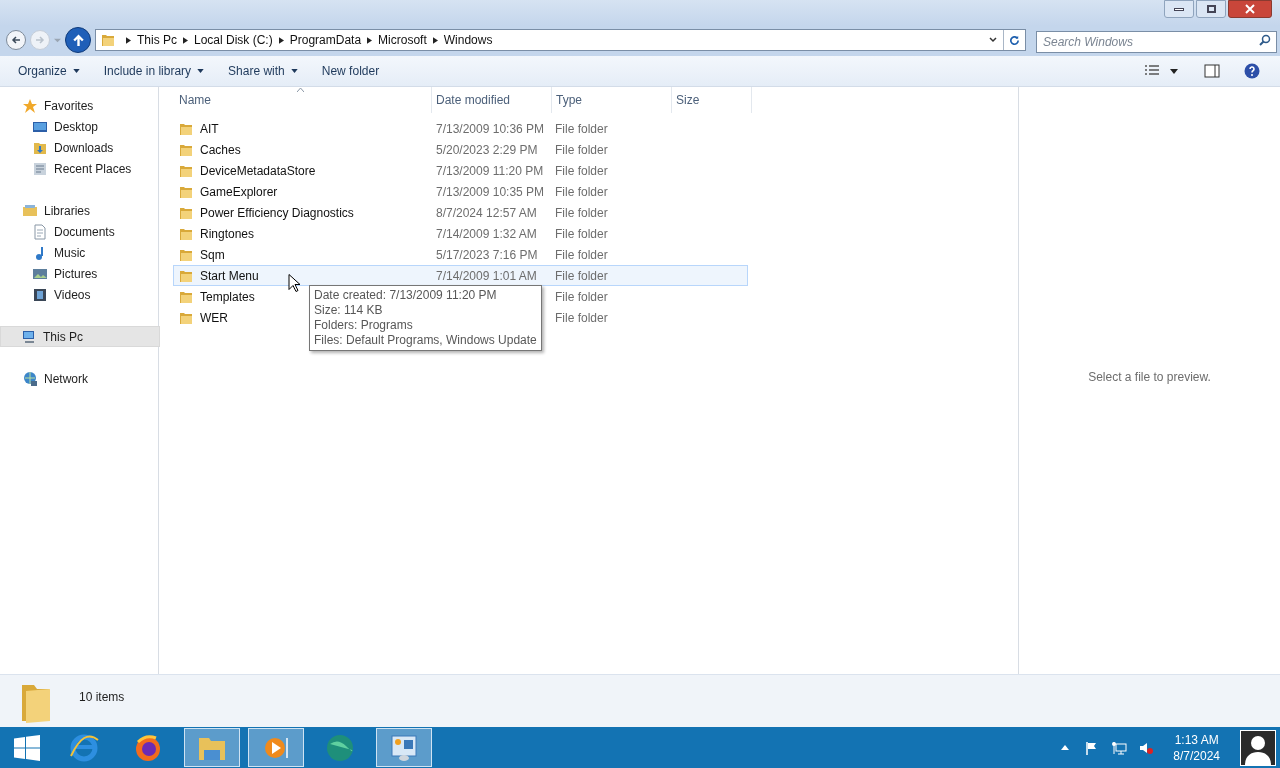 The height and width of the screenshot is (768, 1280). Describe the element at coordinates (1211, 9) in the screenshot. I see `restore-button` at that location.